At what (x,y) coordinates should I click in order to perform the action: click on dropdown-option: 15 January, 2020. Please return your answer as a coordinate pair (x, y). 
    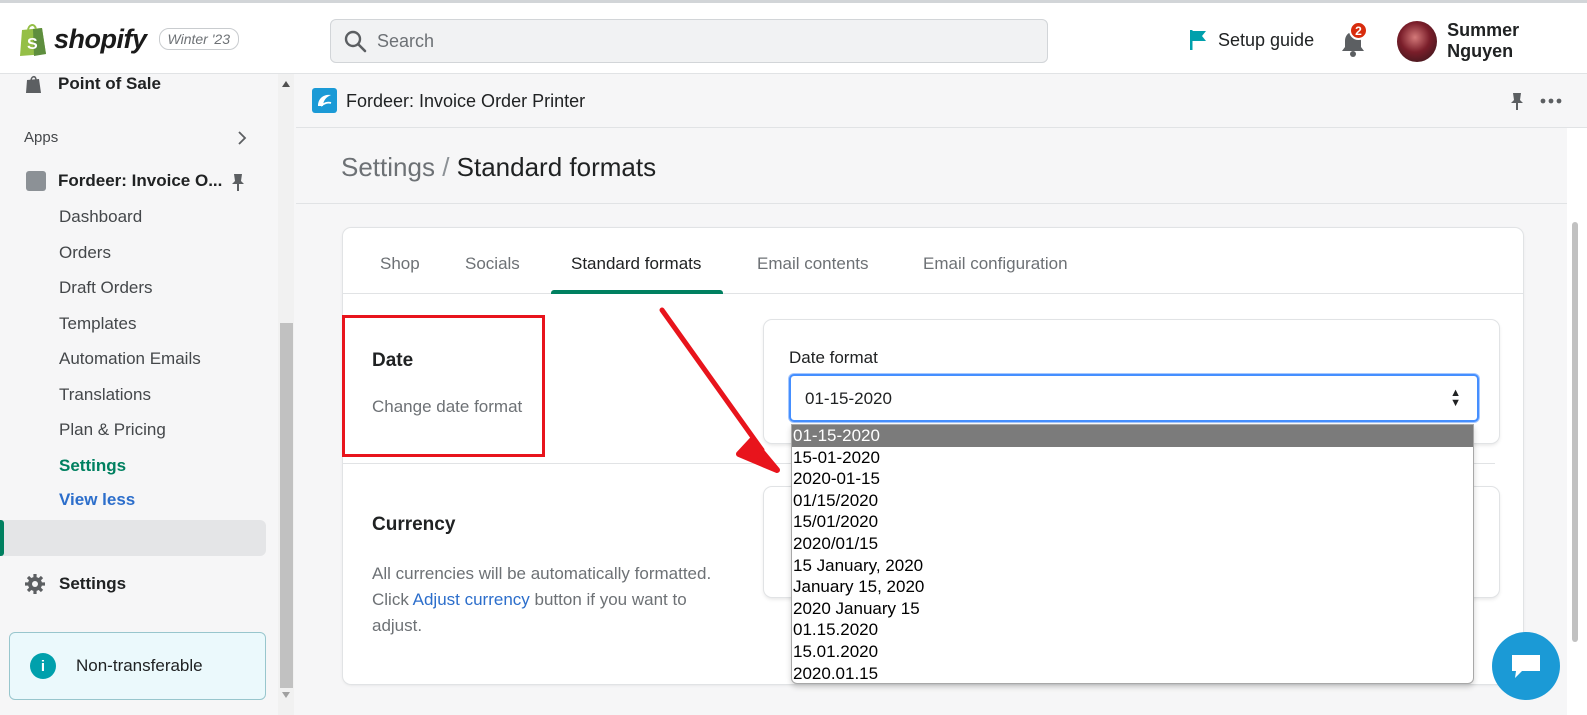
    Looking at the image, I should click on (1132, 566).